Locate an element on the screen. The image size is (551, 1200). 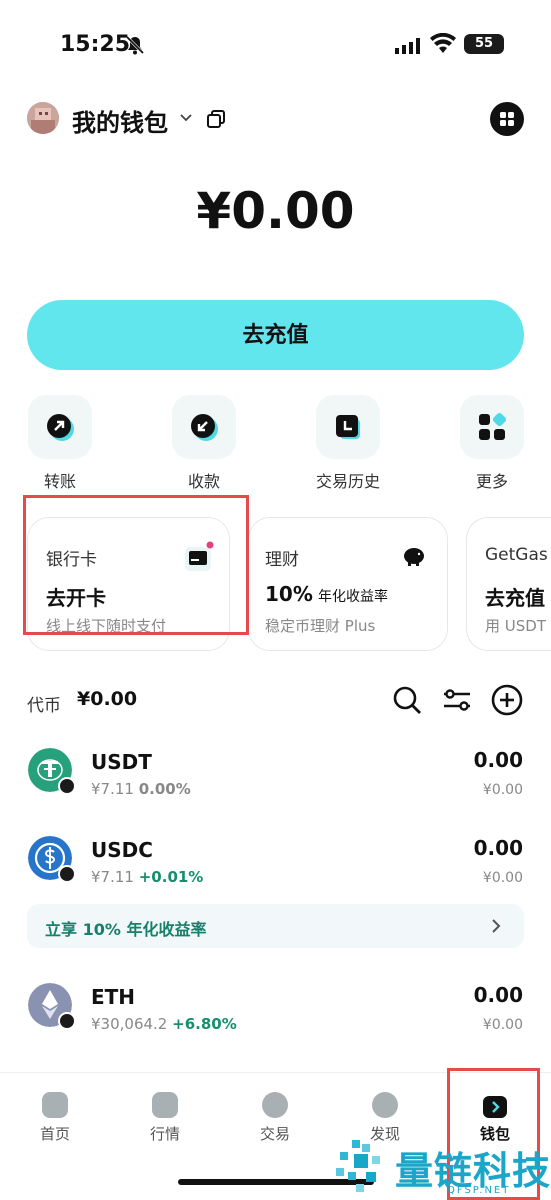
tokens-total: ¥0.00 is located at coordinates (107, 699).